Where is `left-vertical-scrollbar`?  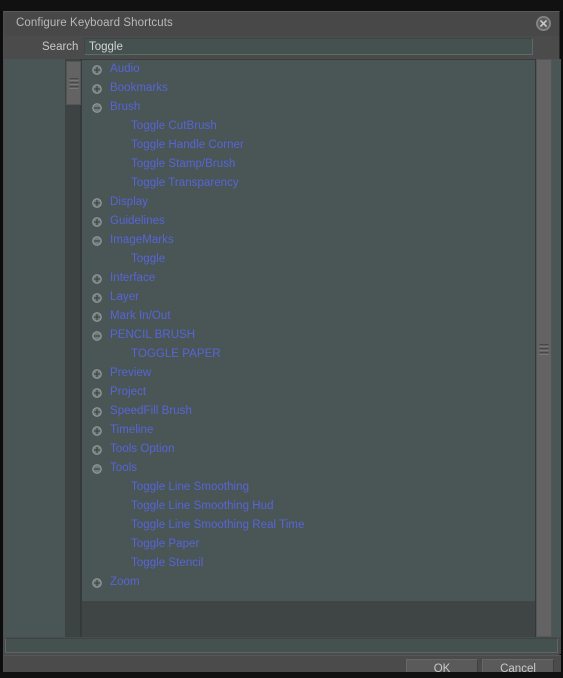
left-vertical-scrollbar is located at coordinates (73, 348).